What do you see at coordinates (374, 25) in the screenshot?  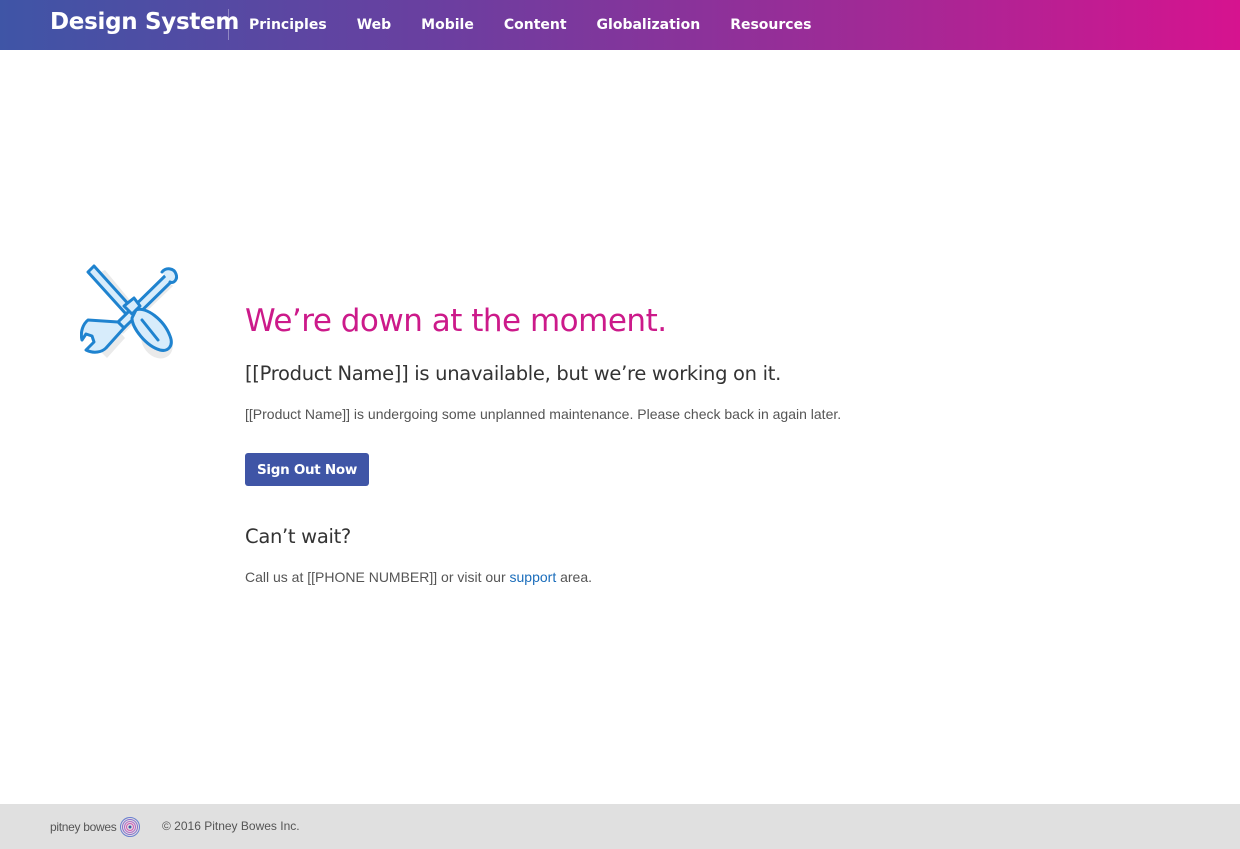 I see `nav-item-web: Web` at bounding box center [374, 25].